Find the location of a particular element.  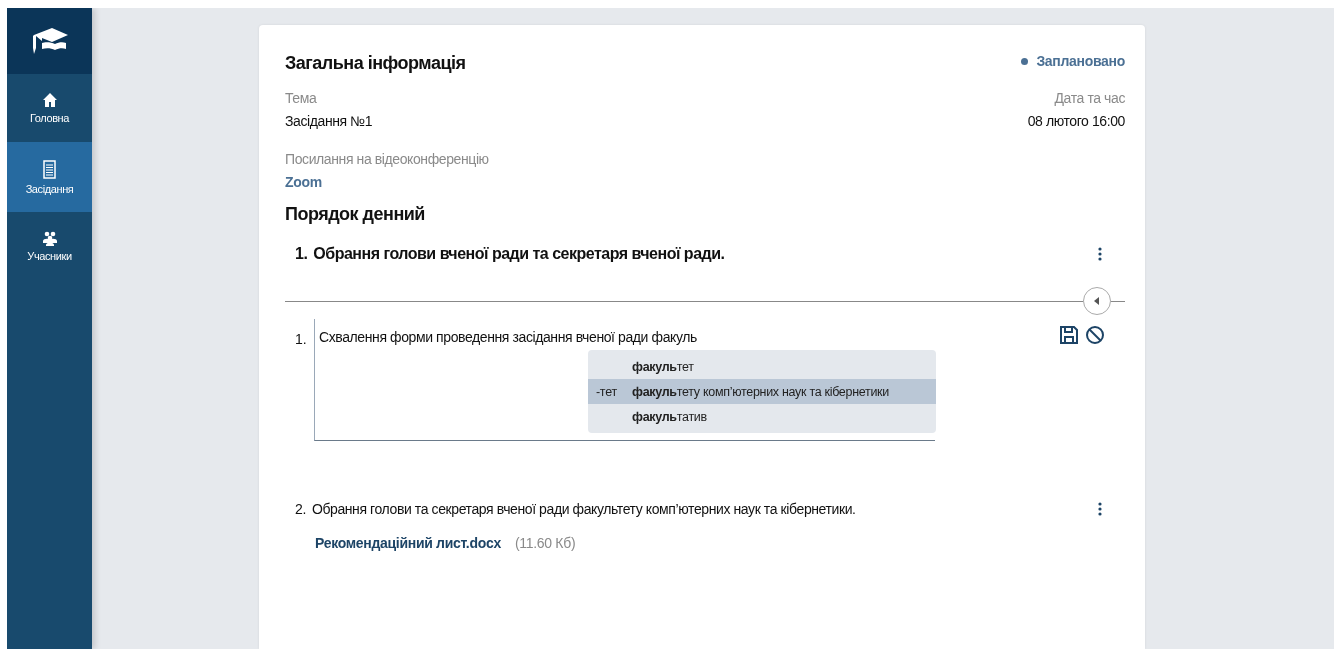

text-editor: Схвалення форми проведення засідання вченої ради факуль факультет -тет факультету комп’ютерних наук та кібернетики факультатив is located at coordinates (624, 380).